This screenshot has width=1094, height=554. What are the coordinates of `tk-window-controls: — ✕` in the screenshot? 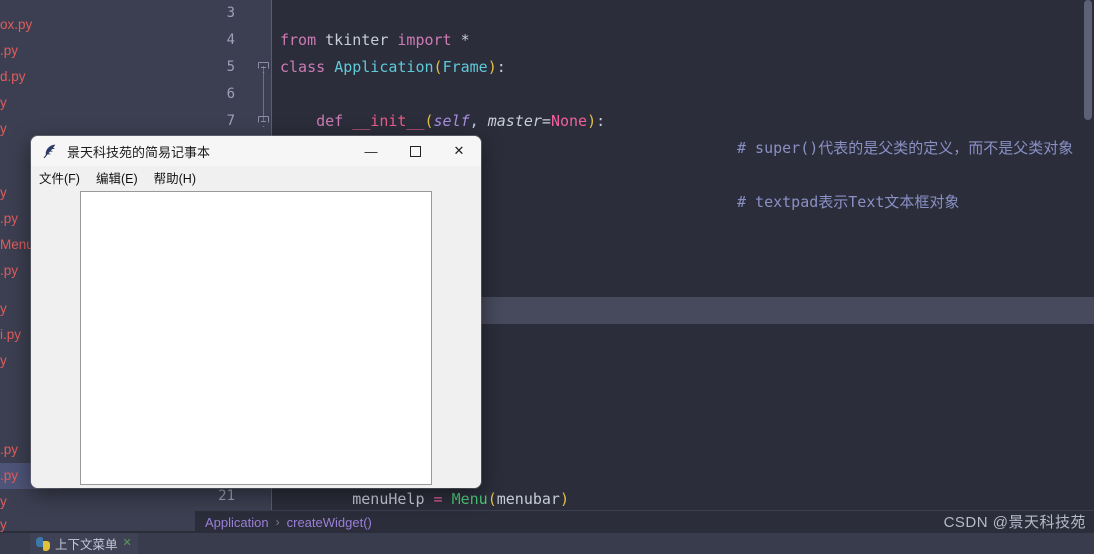 It's located at (415, 151).